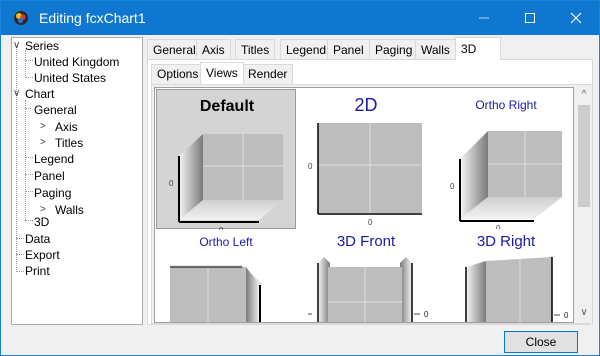  Describe the element at coordinates (478, 48) in the screenshot. I see `tab-3d: 3D` at that location.